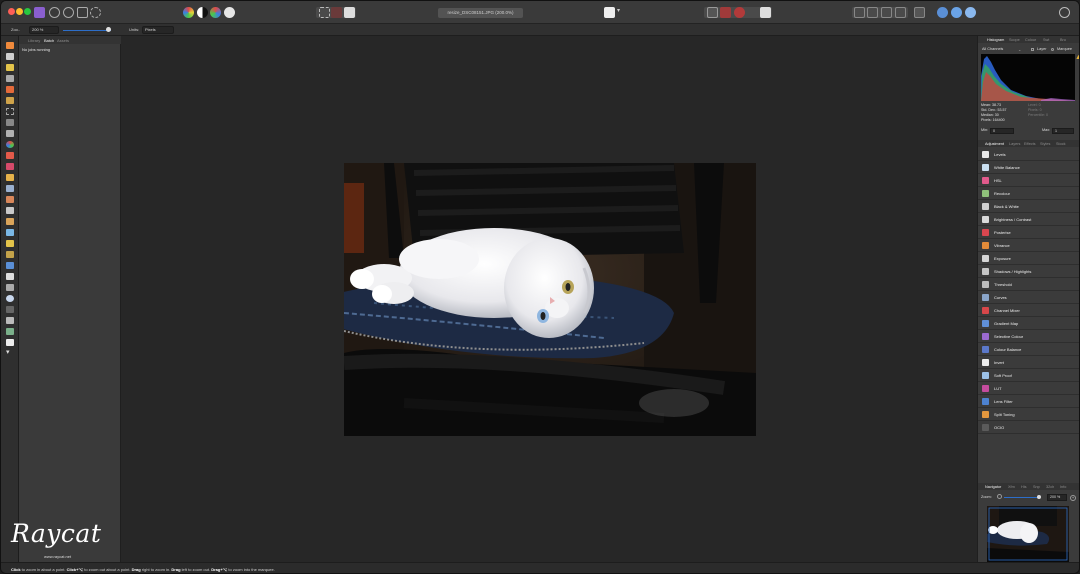 This screenshot has width=1080, height=574. I want to click on snapping-icon, so click(725, 12).